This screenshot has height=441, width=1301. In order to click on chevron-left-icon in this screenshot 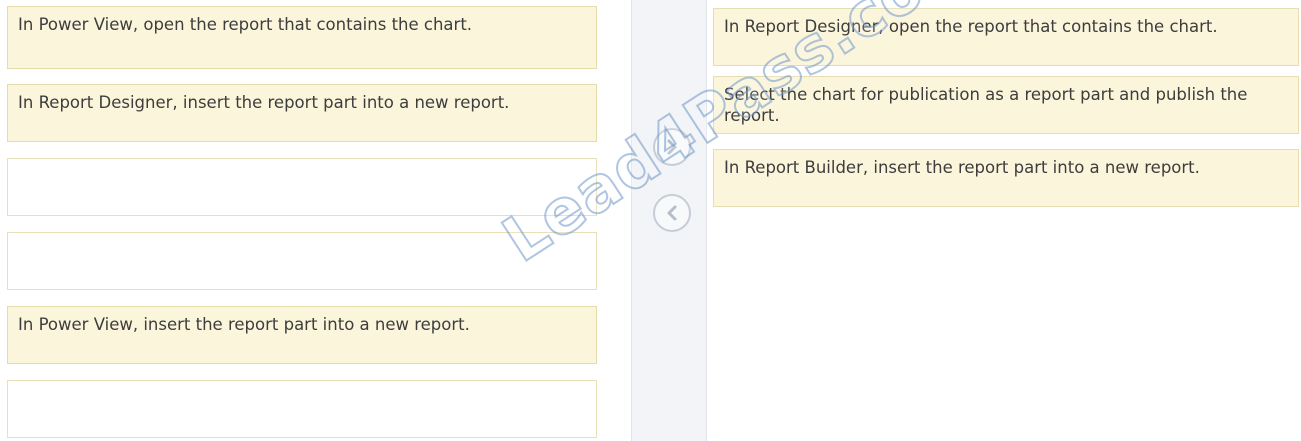, I will do `click(672, 213)`.